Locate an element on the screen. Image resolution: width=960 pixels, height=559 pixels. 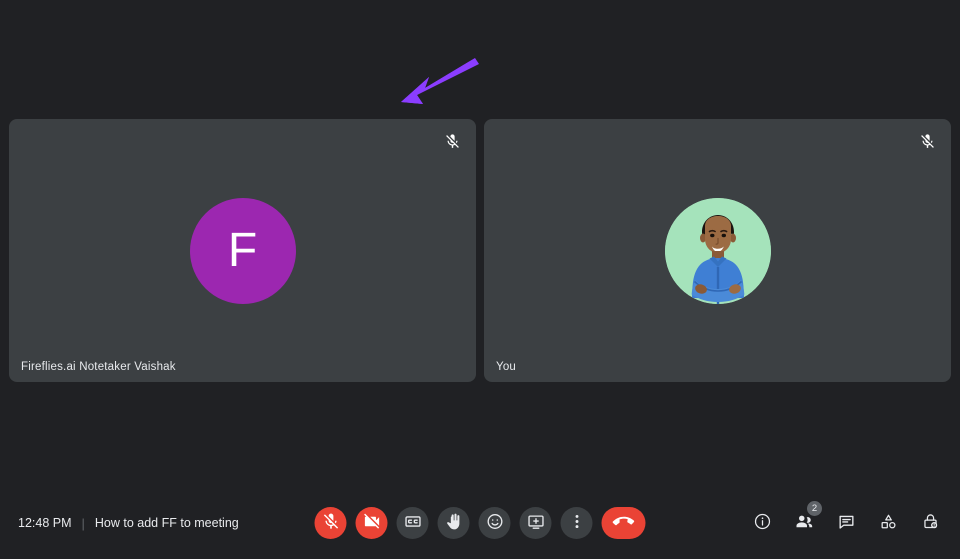
present-screen-icon is located at coordinates (535, 523).